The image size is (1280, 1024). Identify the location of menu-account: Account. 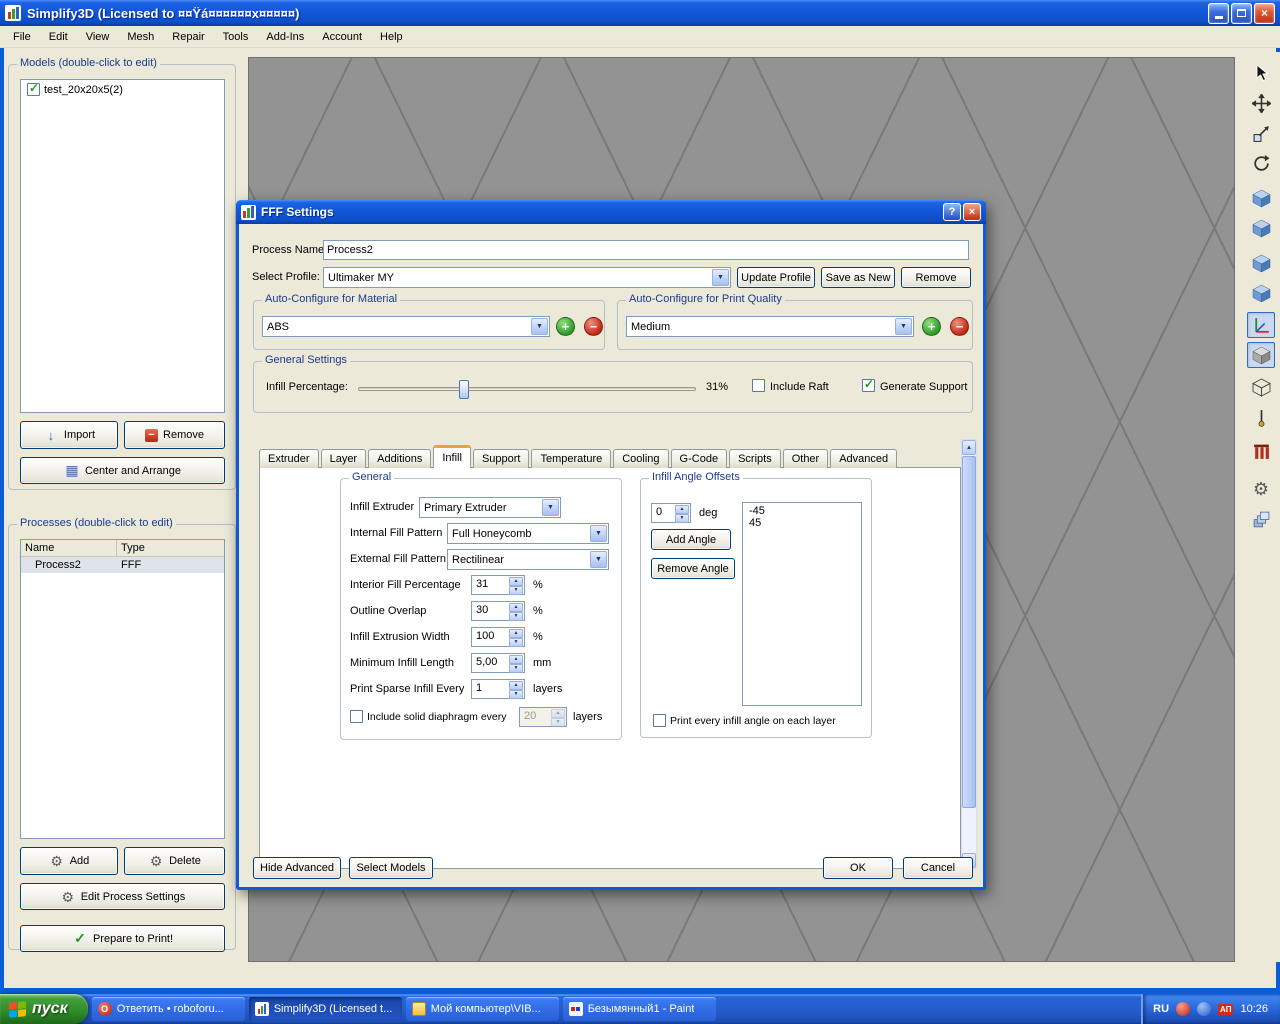
(342, 37).